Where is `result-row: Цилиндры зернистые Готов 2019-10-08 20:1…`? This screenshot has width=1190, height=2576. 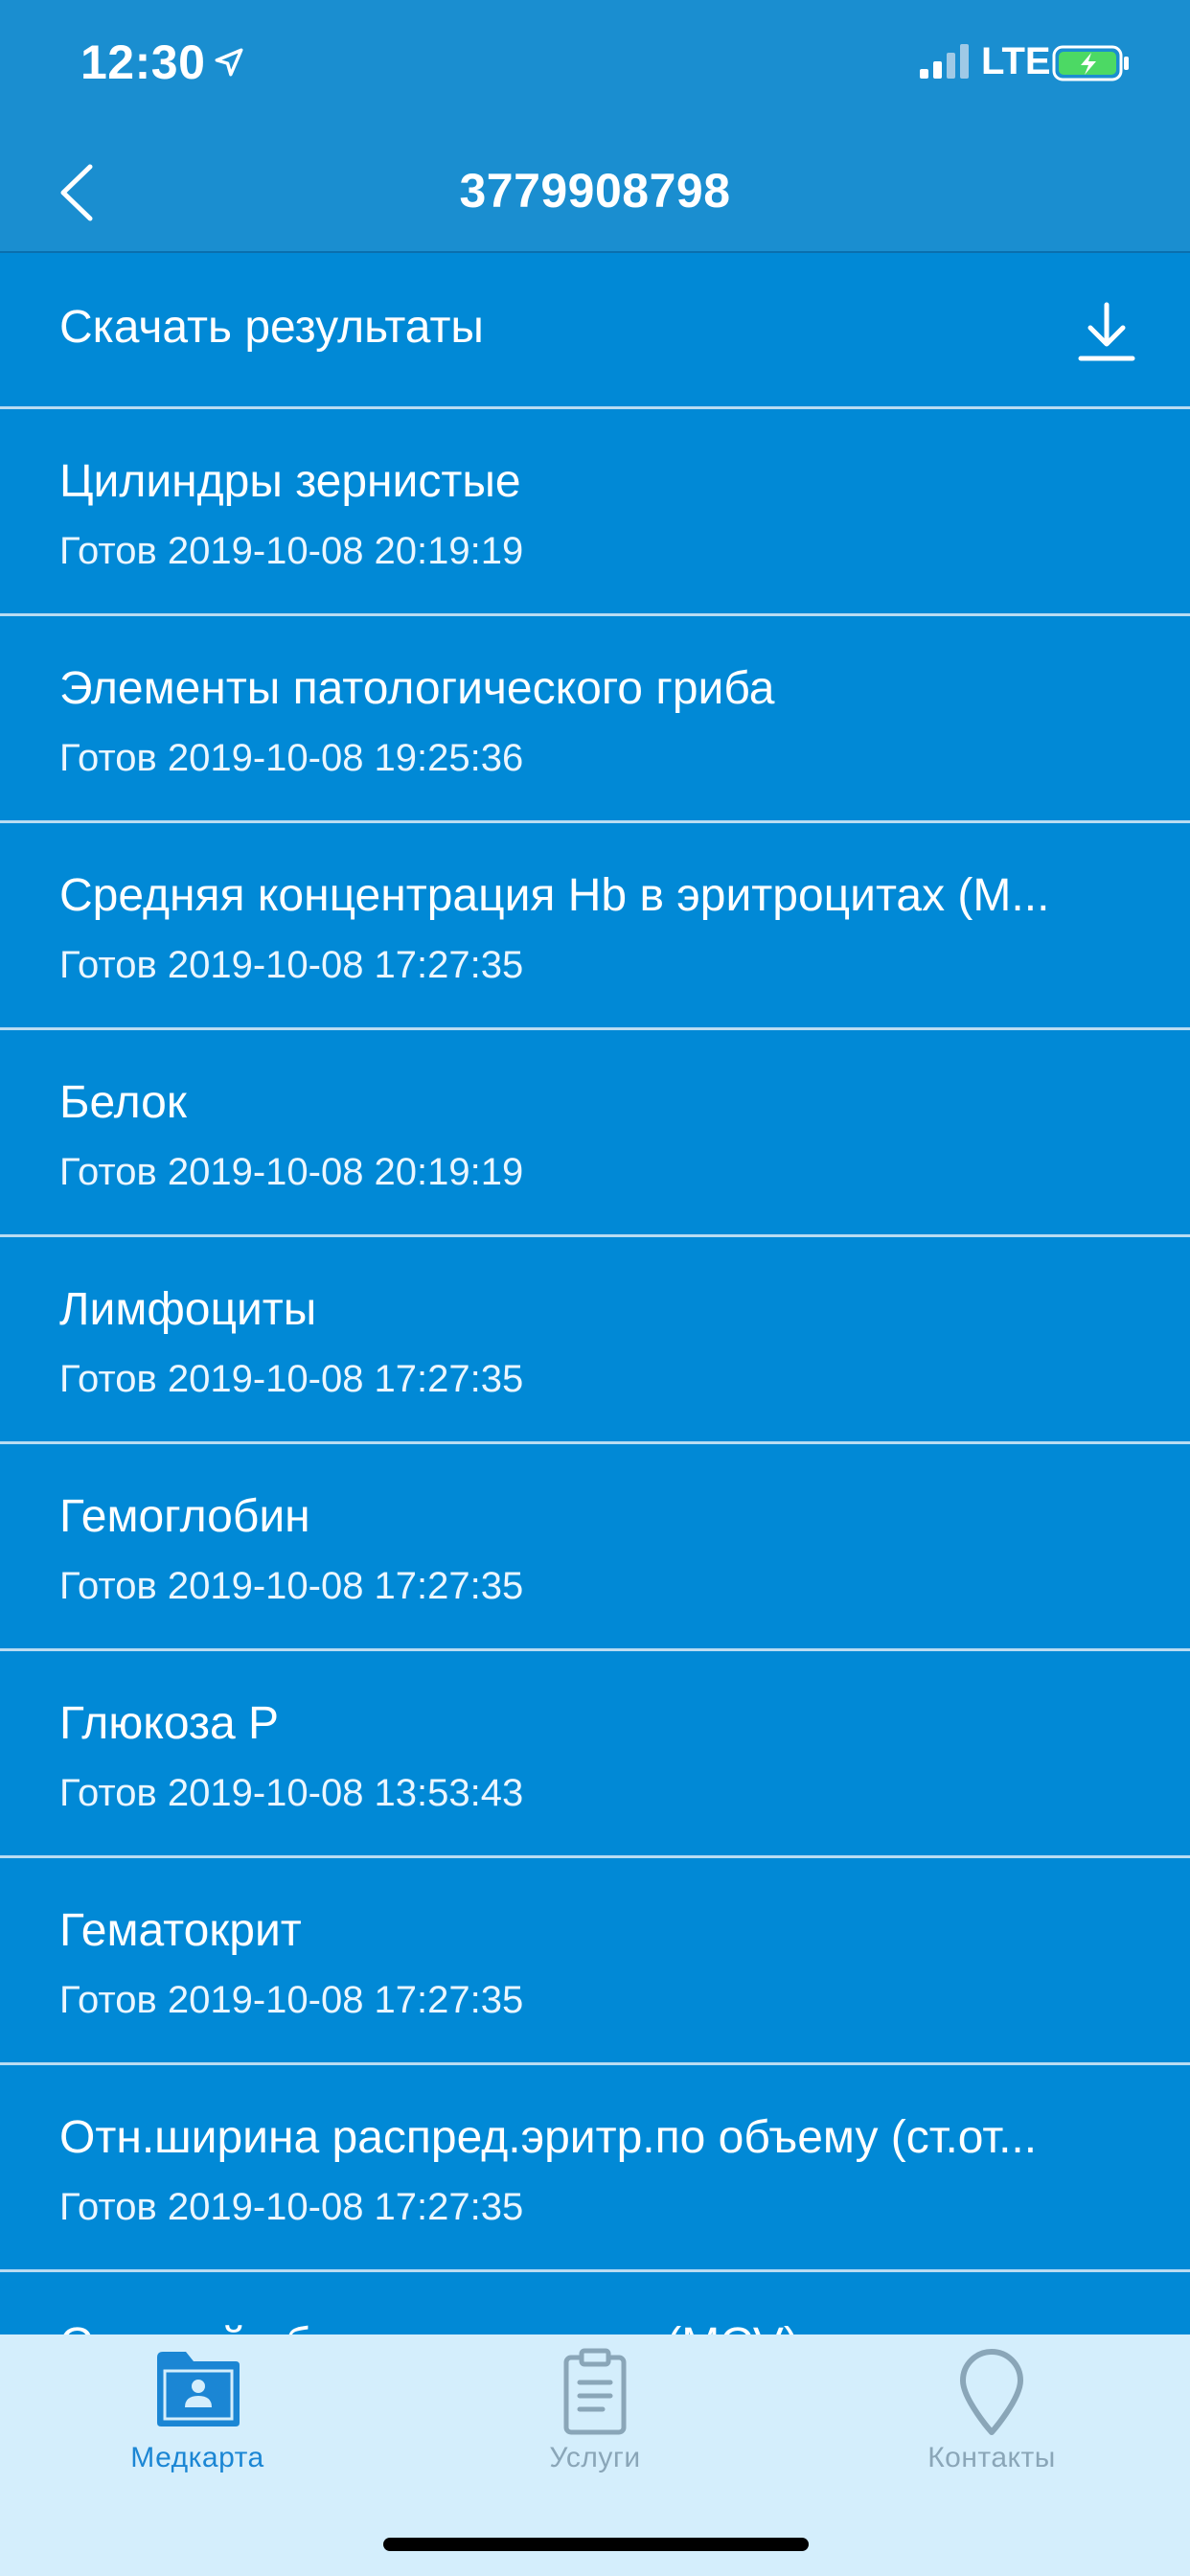 result-row: Цилиндры зернистые Готов 2019-10-08 20:1… is located at coordinates (595, 512).